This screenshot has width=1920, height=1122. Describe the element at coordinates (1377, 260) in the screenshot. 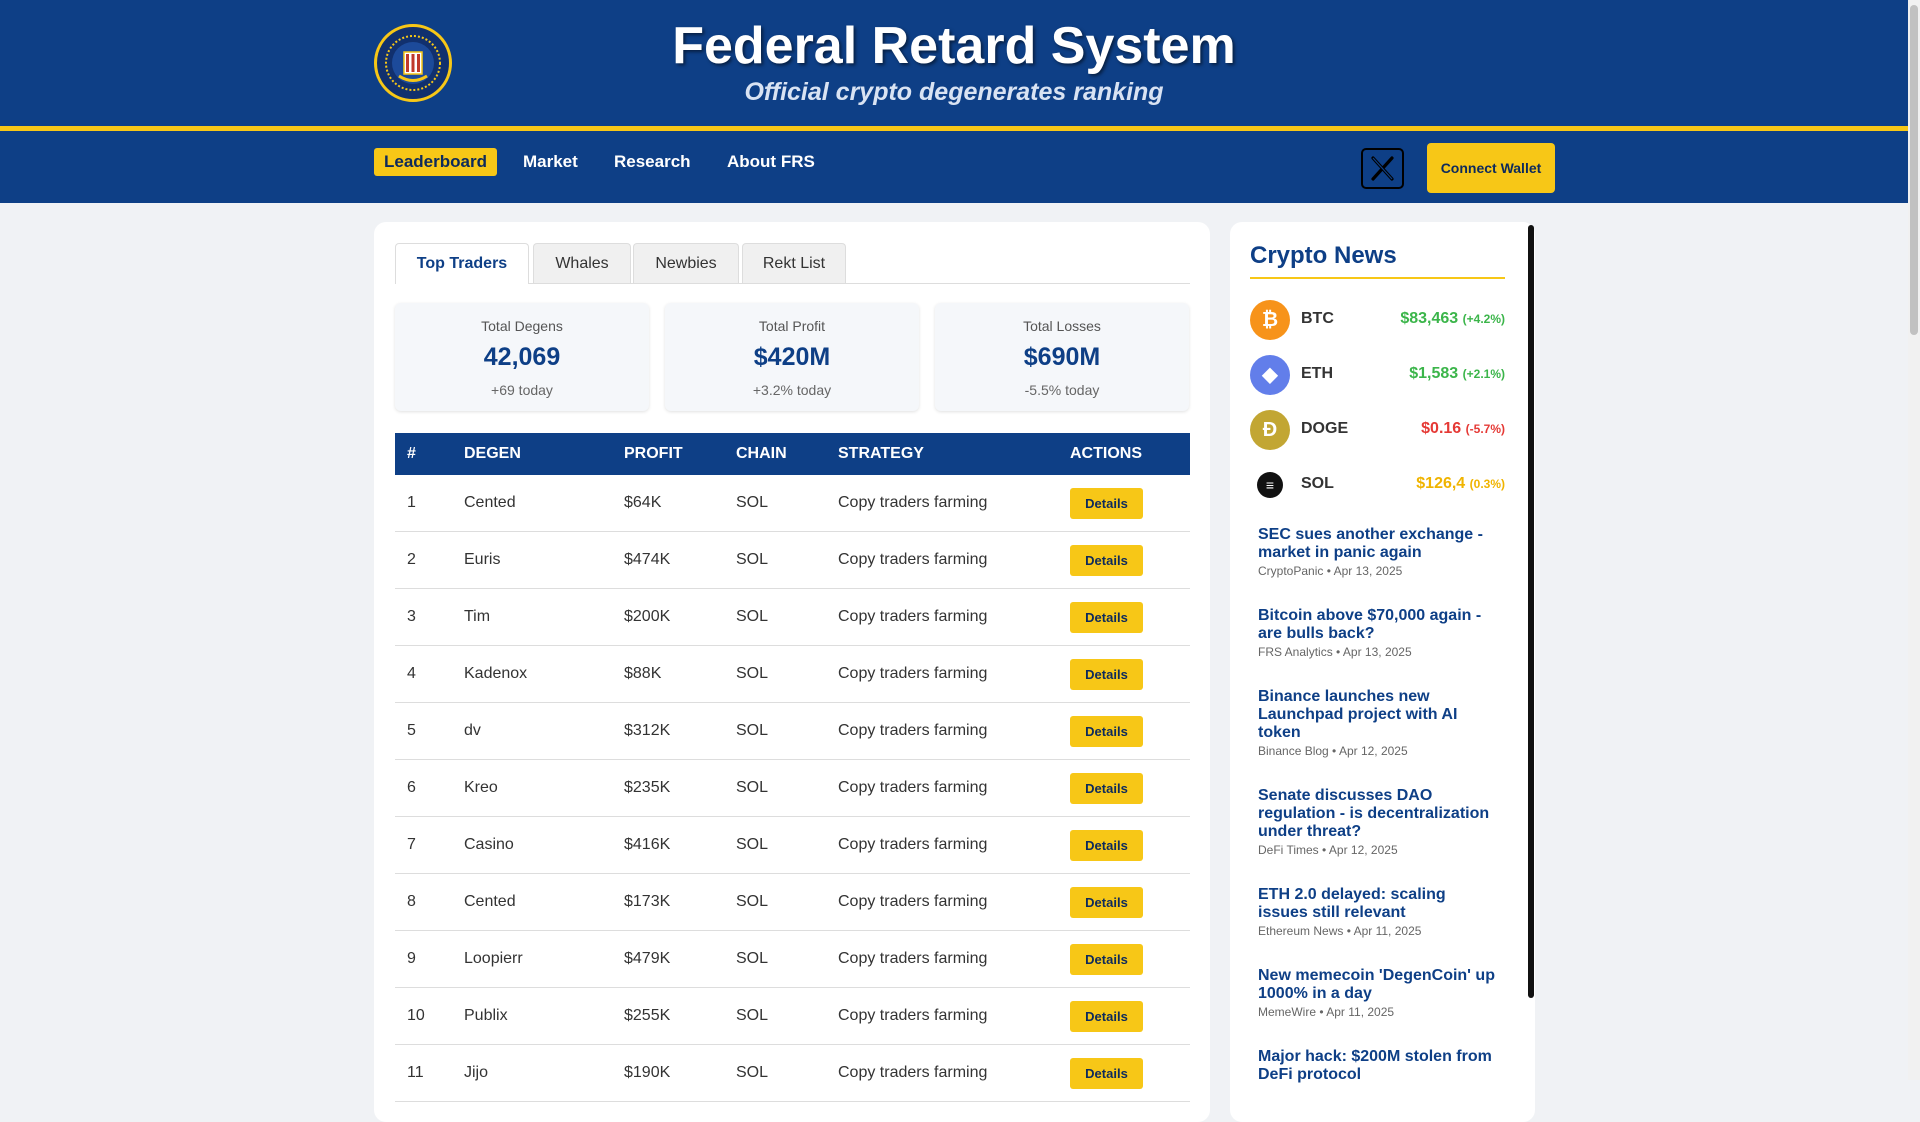

I see `news-title: Crypto News` at that location.